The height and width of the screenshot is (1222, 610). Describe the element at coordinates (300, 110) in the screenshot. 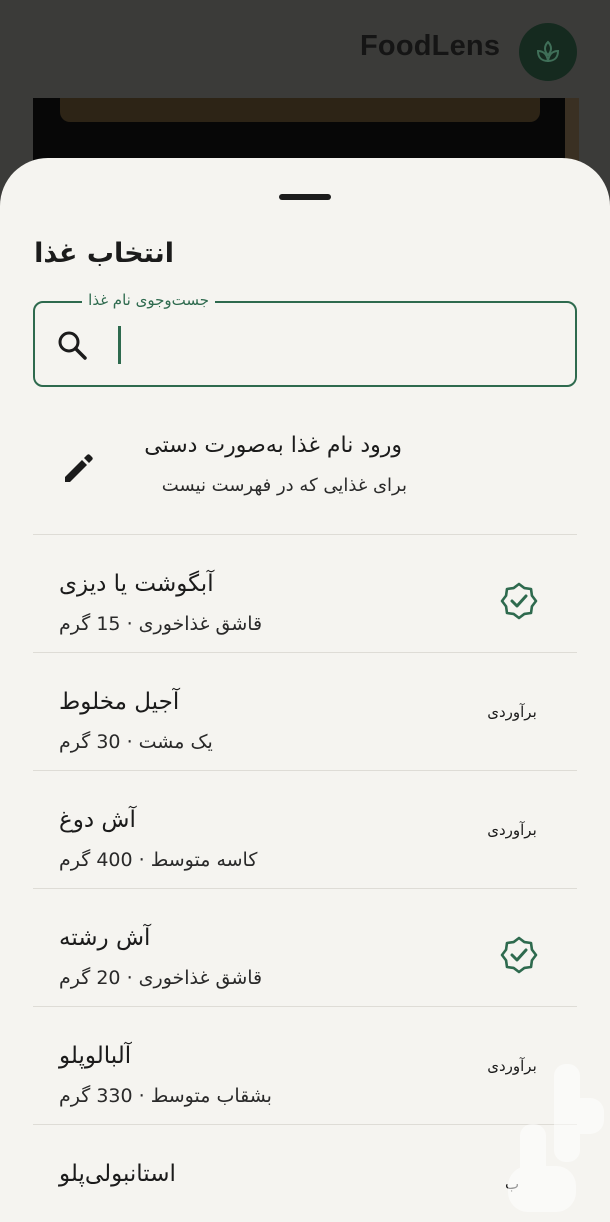

I see `background-card-inner` at that location.